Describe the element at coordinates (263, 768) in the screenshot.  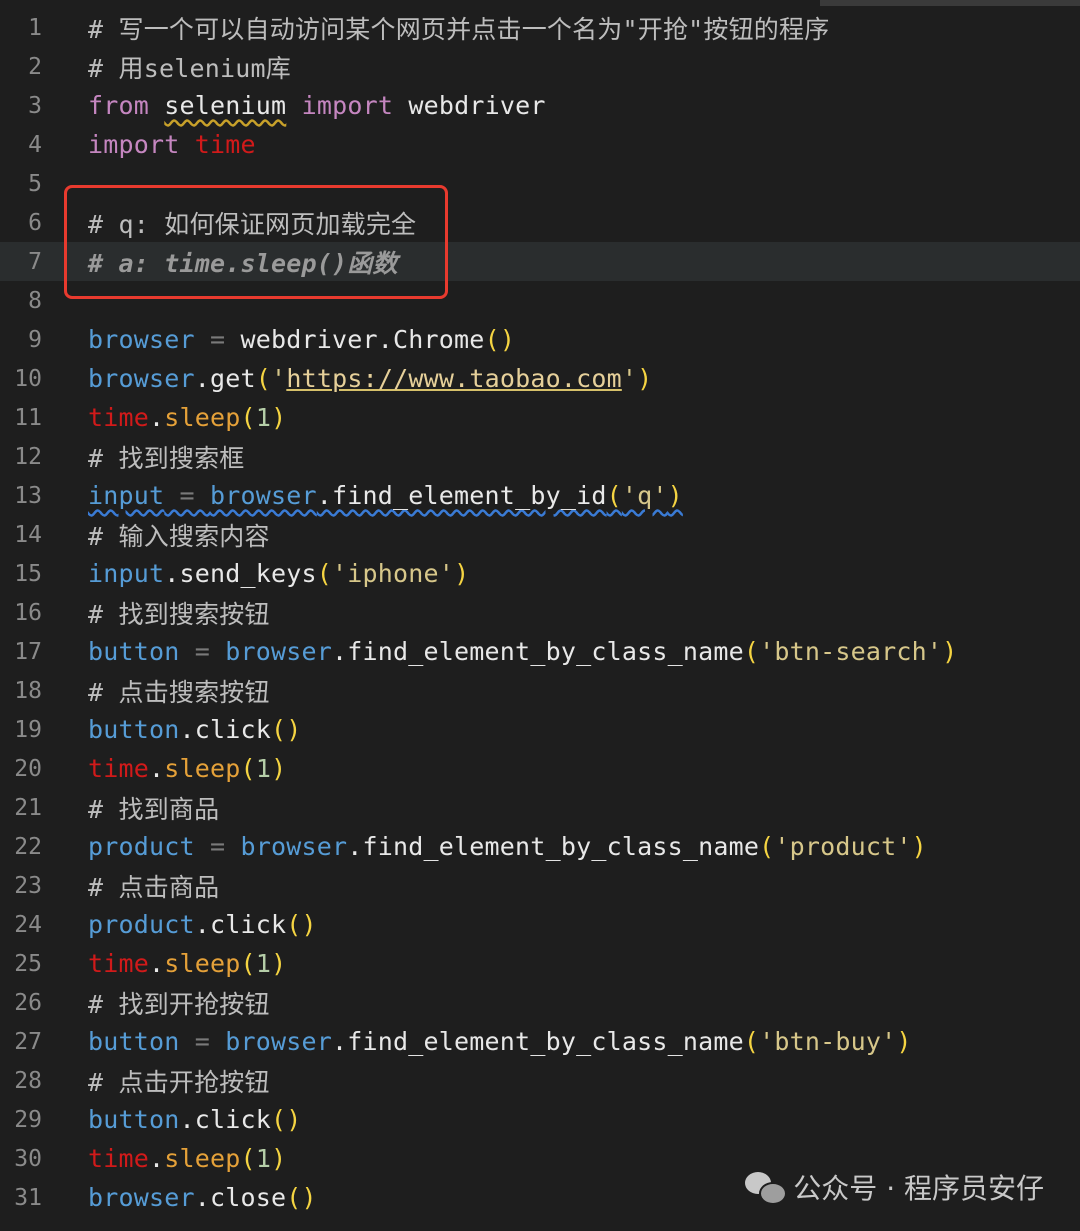
I see `code-token: 1` at that location.